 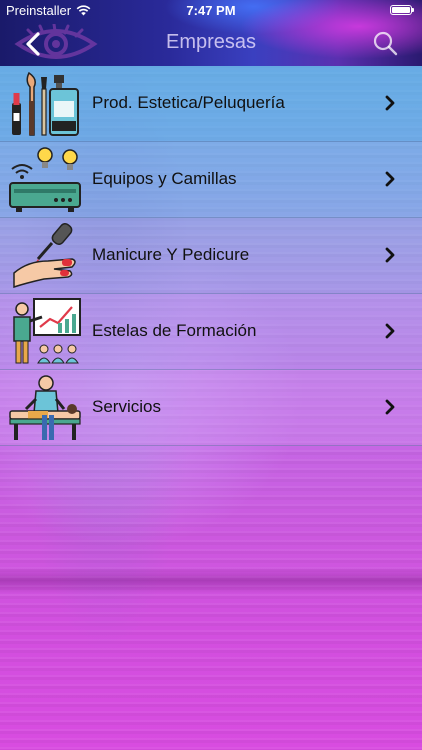 What do you see at coordinates (45, 407) in the screenshot?
I see `massage-icon` at bounding box center [45, 407].